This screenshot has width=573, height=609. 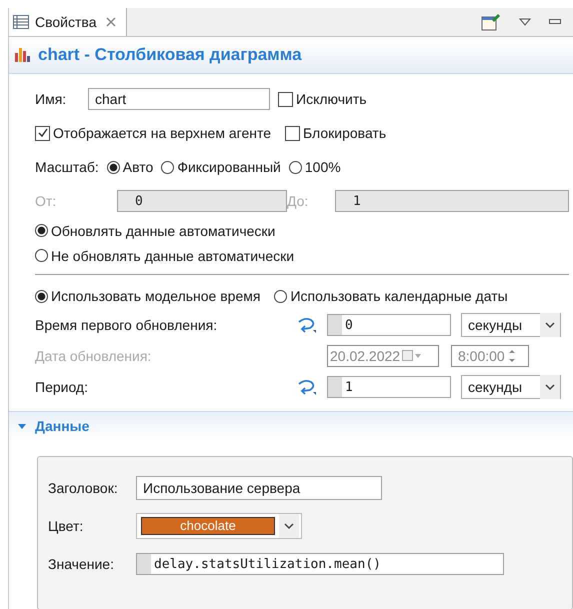 I want to click on name-label: Имя:, so click(x=51, y=99).